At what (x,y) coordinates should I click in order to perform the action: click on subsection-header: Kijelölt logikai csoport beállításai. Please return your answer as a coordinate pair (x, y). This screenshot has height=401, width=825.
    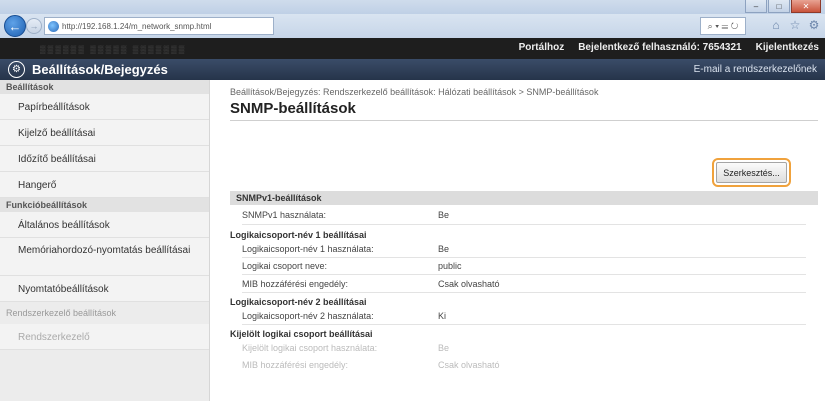
    Looking at the image, I should click on (301, 334).